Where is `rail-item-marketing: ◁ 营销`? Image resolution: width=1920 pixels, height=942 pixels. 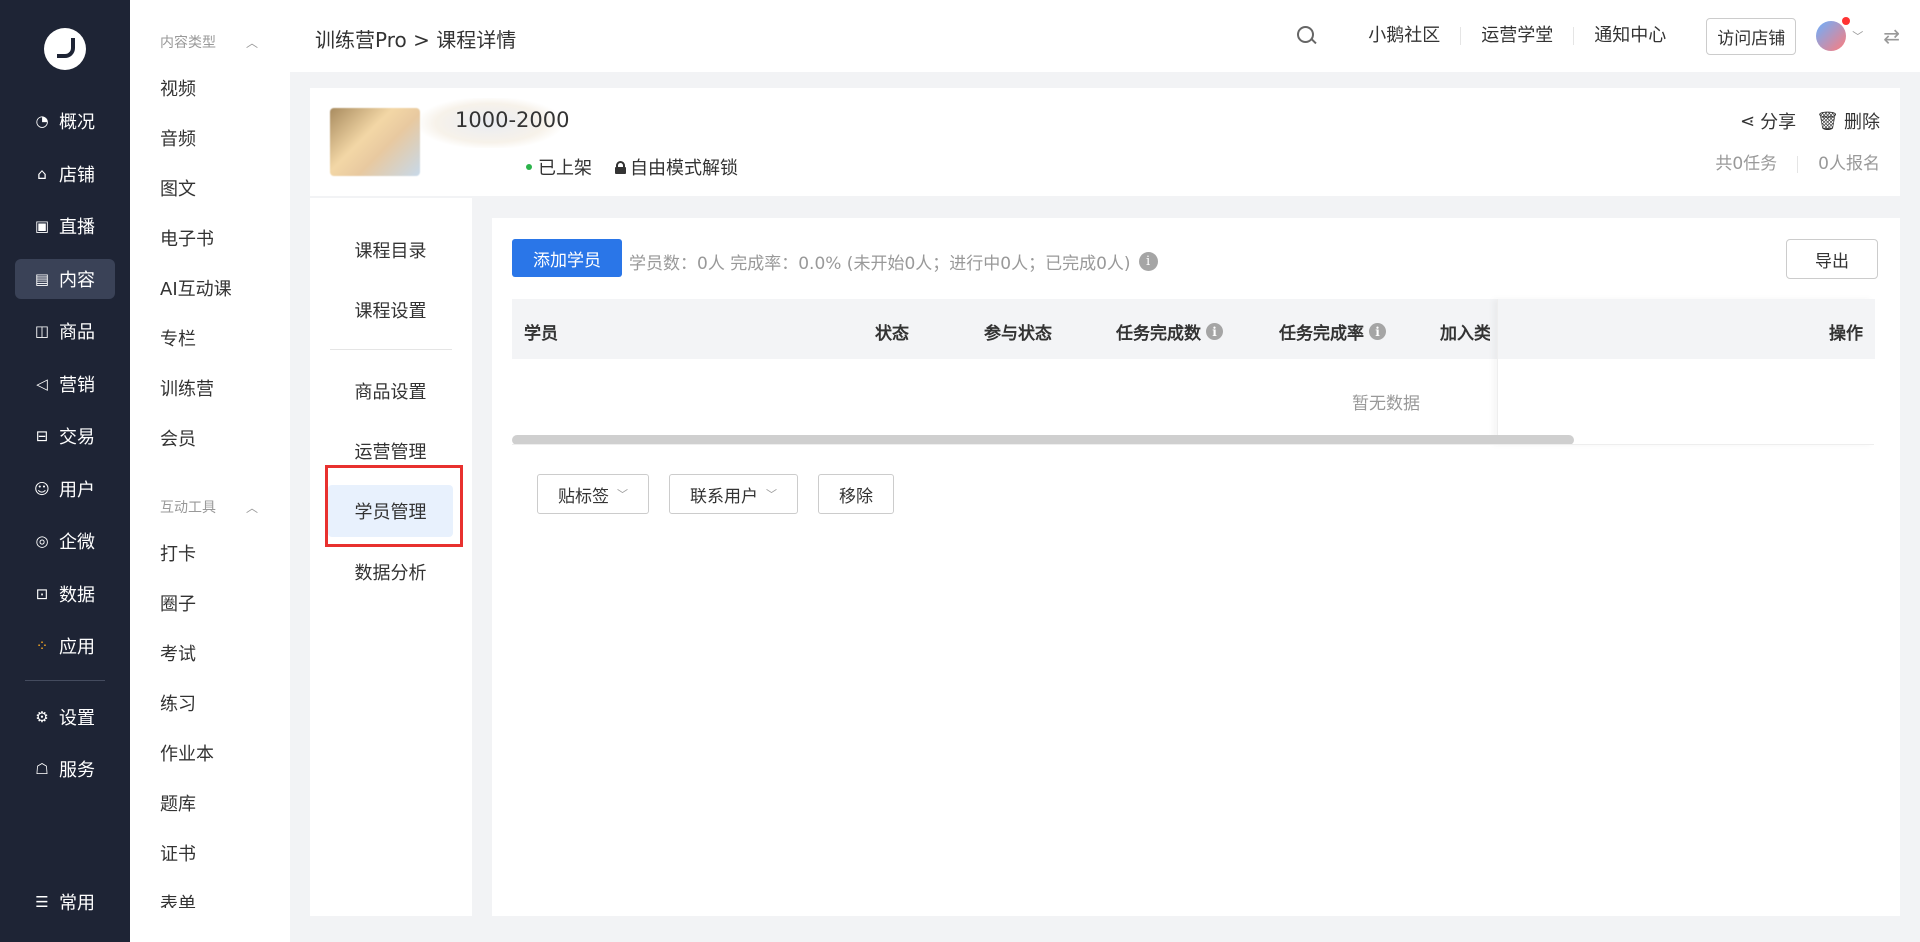
rail-item-marketing: ◁ 营销 is located at coordinates (65, 384).